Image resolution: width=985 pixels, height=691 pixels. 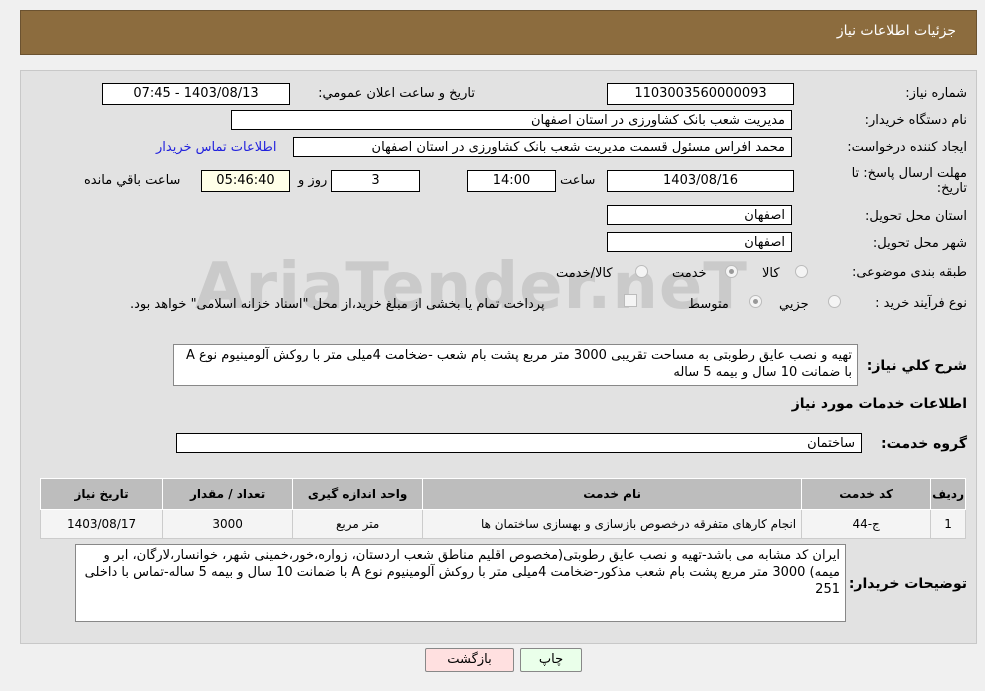 I want to click on service-group-label: گروه خدمت:, so click(x=924, y=444).